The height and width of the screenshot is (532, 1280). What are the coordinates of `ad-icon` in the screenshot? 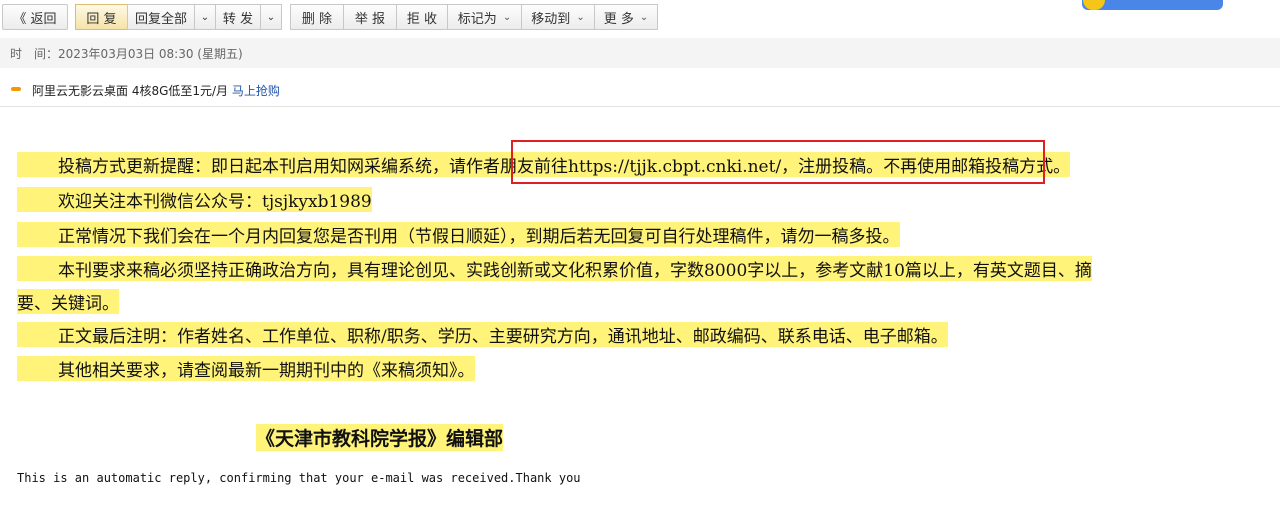 It's located at (16, 89).